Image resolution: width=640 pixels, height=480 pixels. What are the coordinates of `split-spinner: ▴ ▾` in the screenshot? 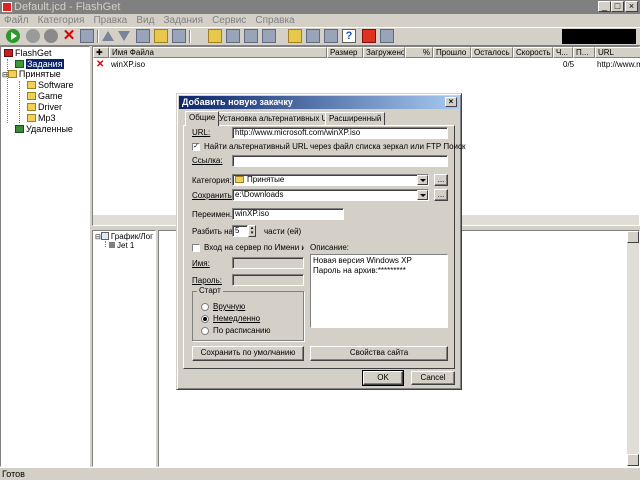 It's located at (252, 231).